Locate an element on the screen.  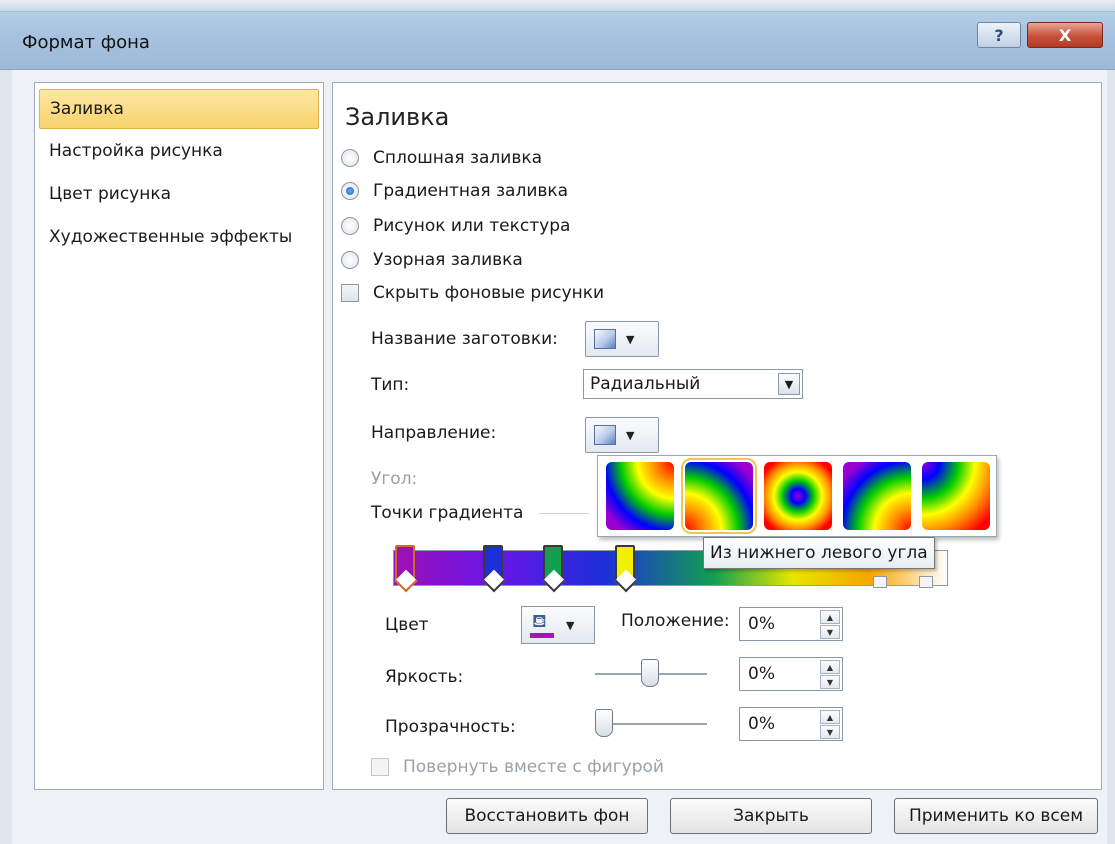
background-window-strip is located at coordinates (557, 6).